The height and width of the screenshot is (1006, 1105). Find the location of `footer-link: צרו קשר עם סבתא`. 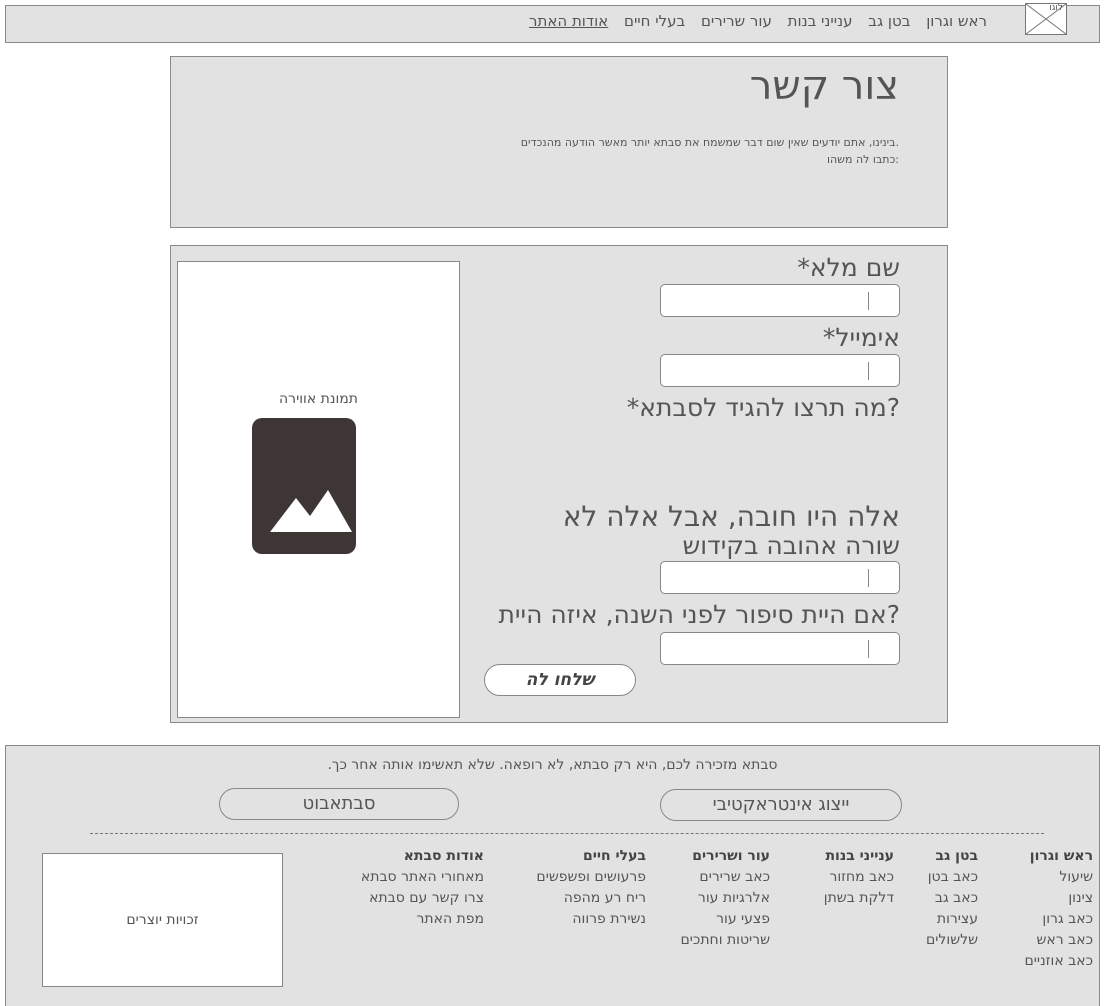

footer-link: צרו קשר עם סבתא is located at coordinates (422, 898).